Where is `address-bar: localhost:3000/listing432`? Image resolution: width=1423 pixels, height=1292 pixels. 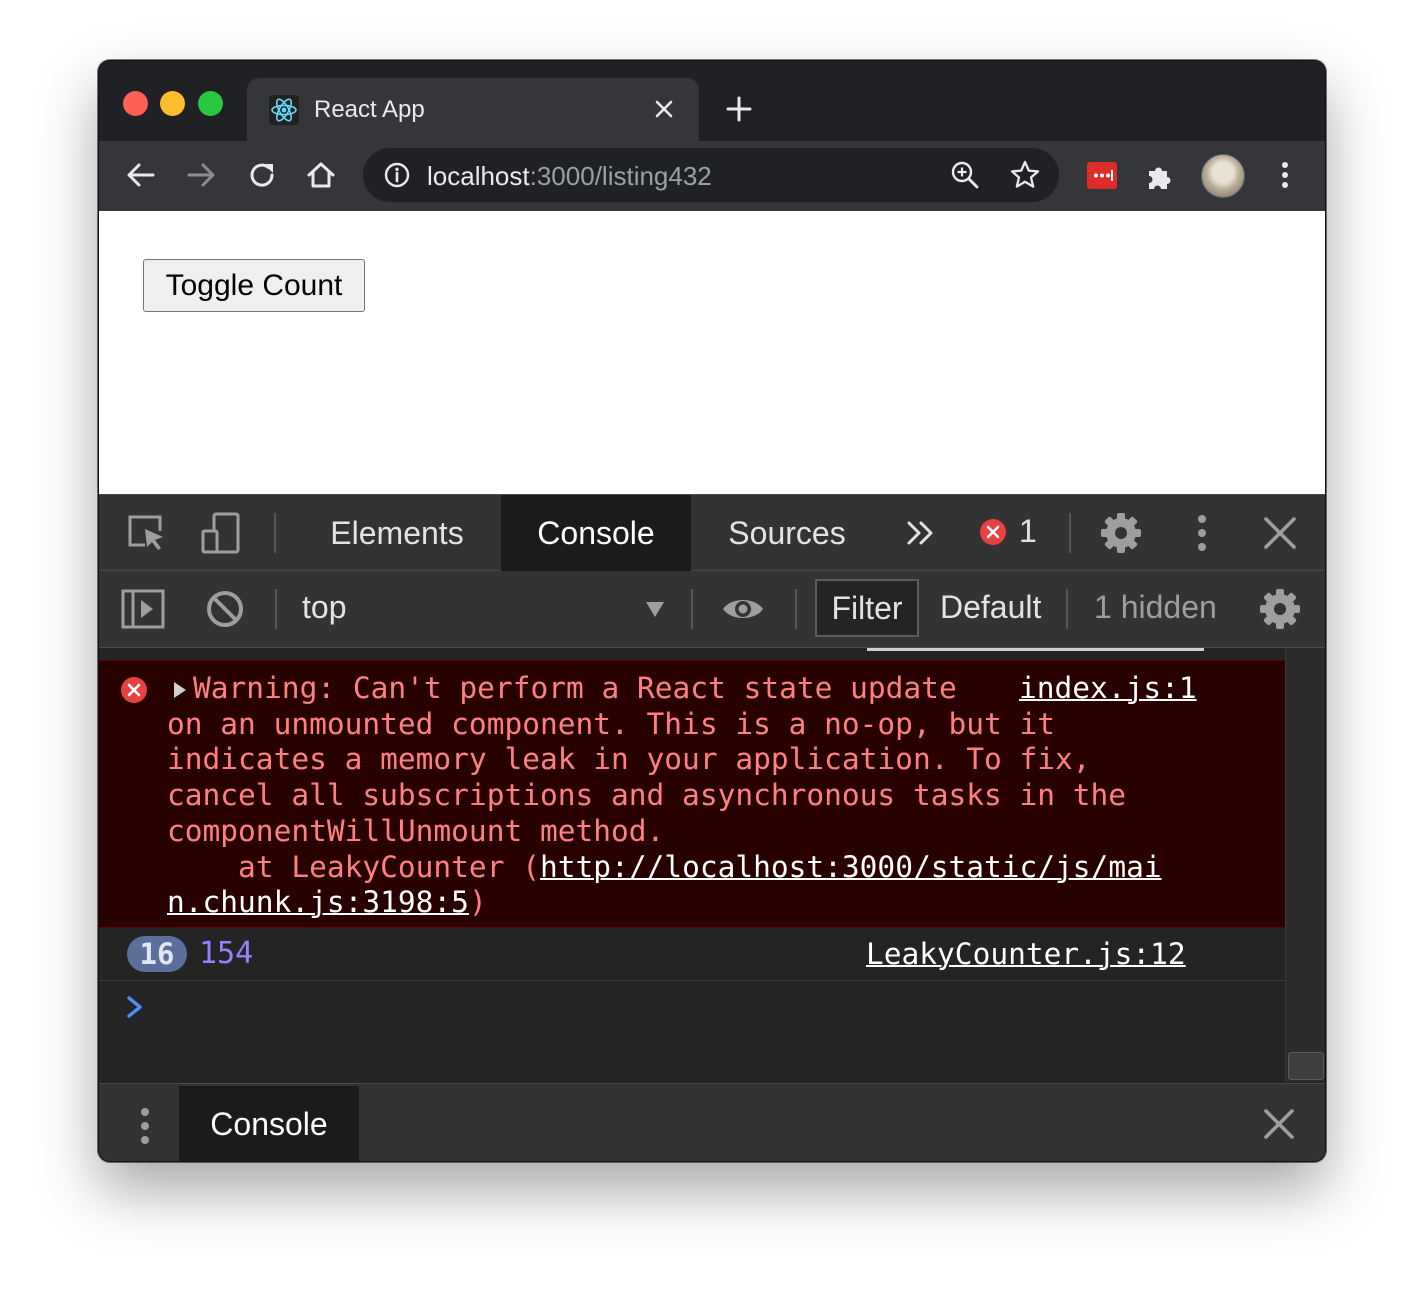
address-bar: localhost:3000/listing432 is located at coordinates (711, 175).